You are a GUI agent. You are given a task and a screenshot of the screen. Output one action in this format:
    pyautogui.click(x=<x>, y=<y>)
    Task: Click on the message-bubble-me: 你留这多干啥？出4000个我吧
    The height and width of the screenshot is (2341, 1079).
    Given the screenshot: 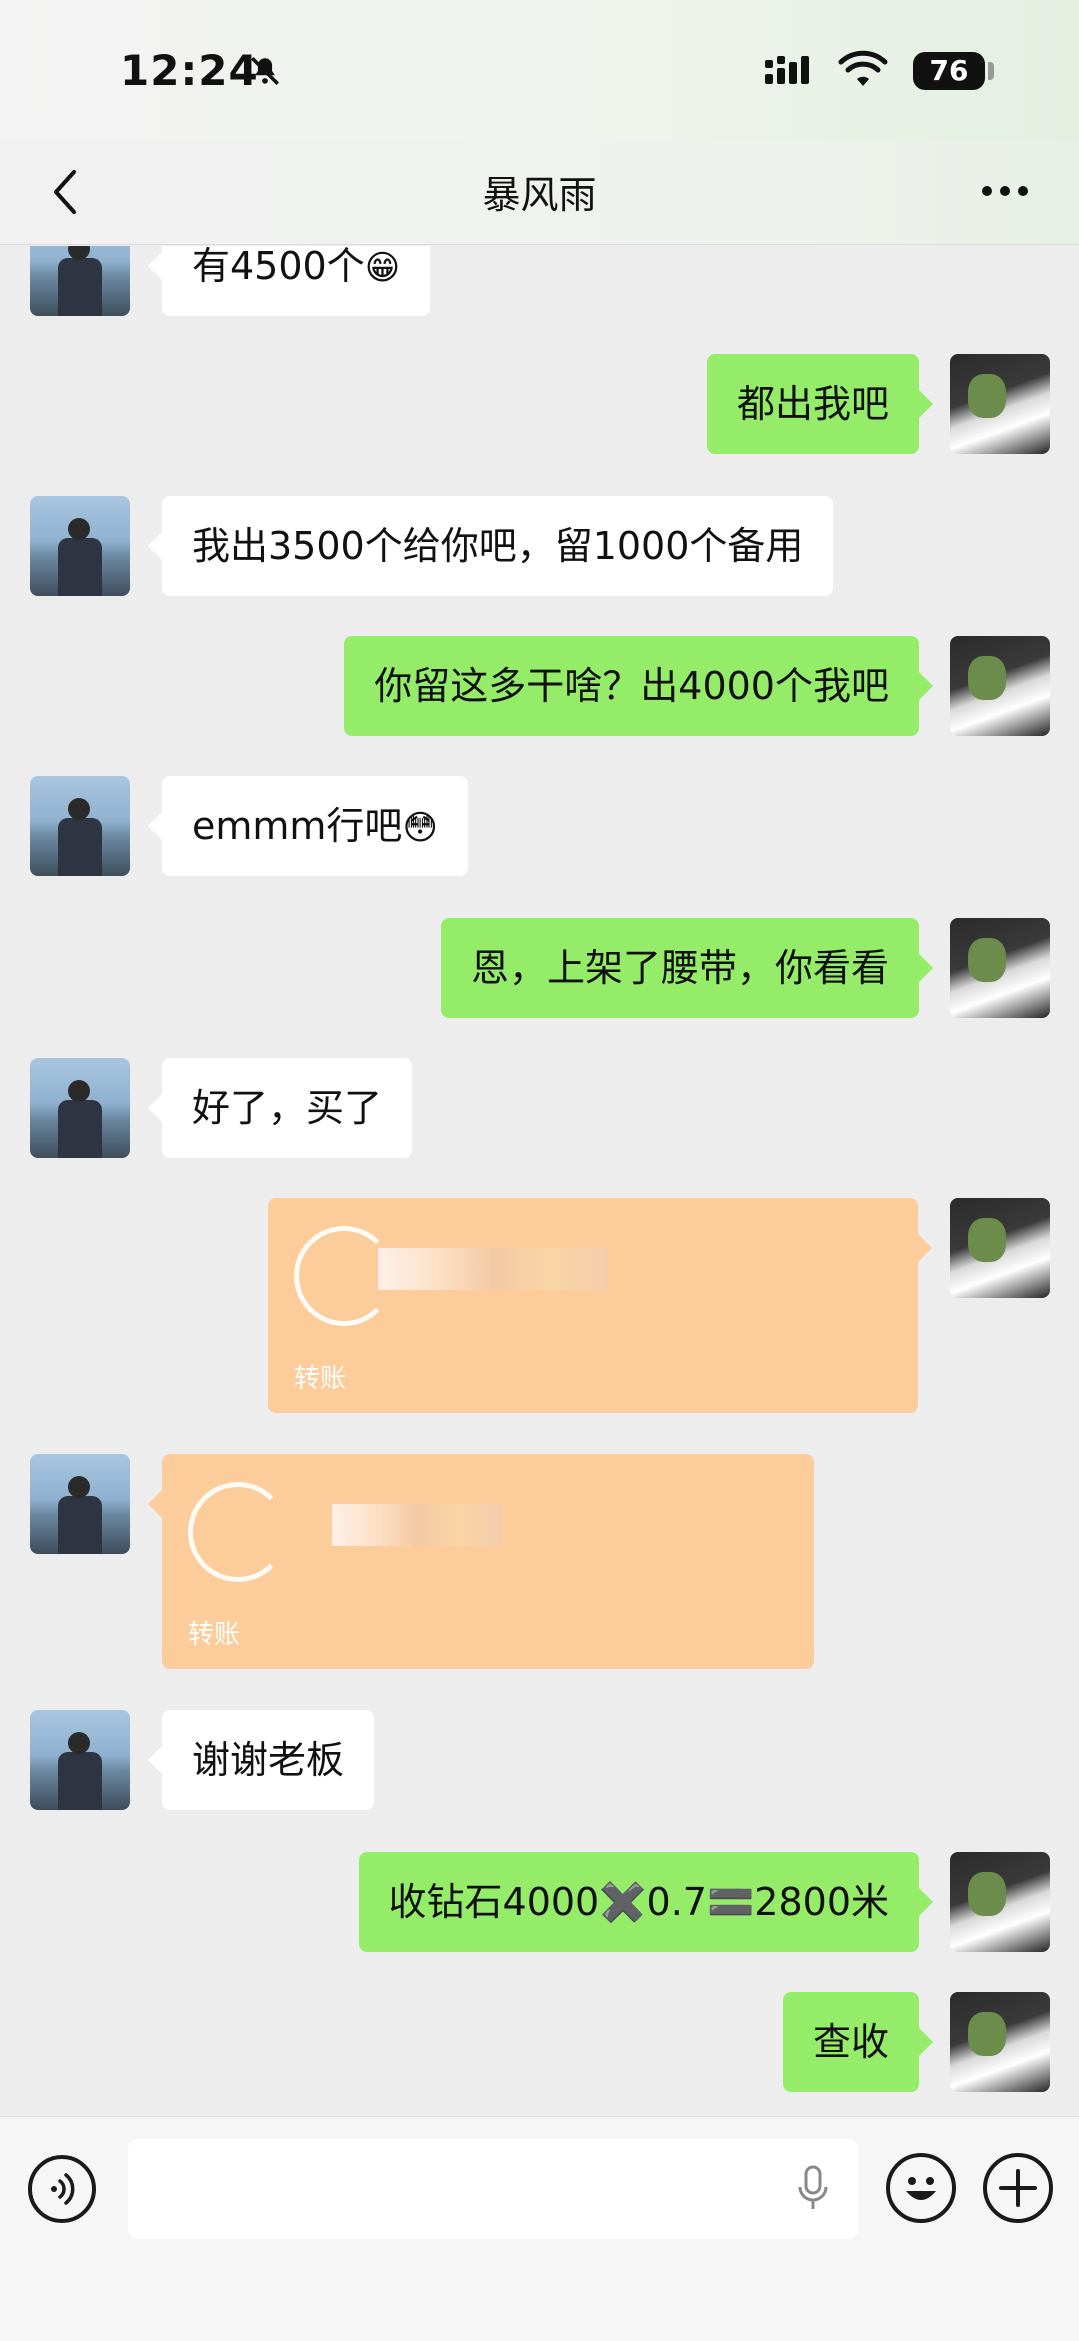 What is the action you would take?
    pyautogui.click(x=638, y=686)
    